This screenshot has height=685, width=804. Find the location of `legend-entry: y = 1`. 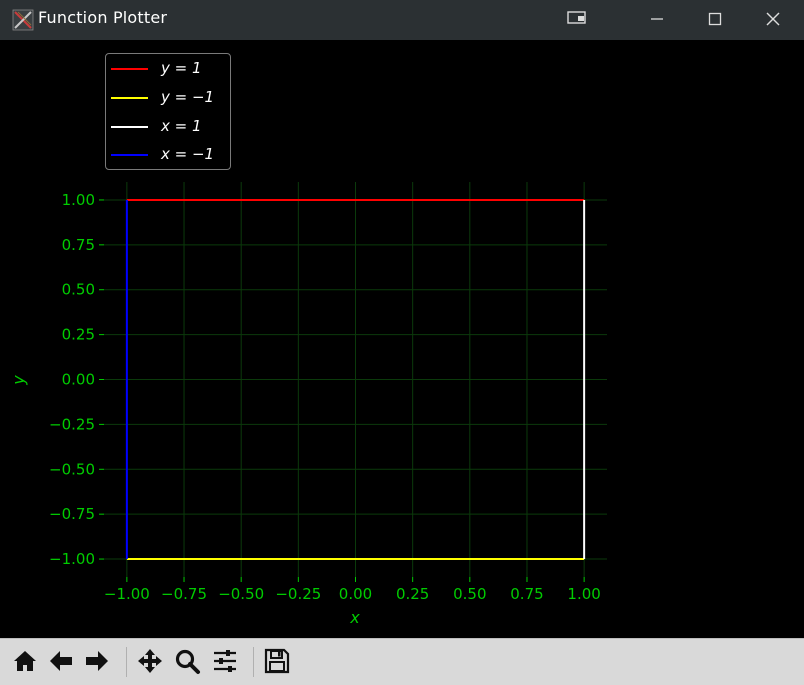

legend-entry: y = 1 is located at coordinates (168, 69).